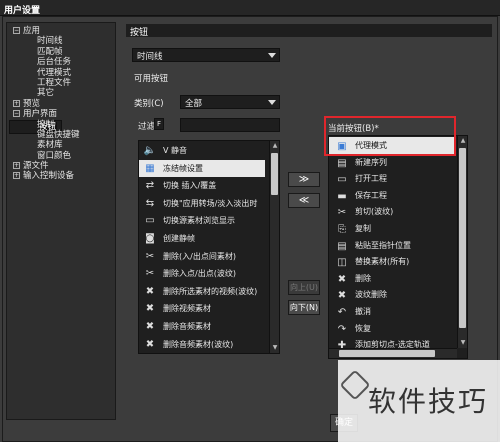 Image resolution: width=500 pixels, height=442 pixels. I want to click on tree-item-label: 后台任务, so click(54, 62).